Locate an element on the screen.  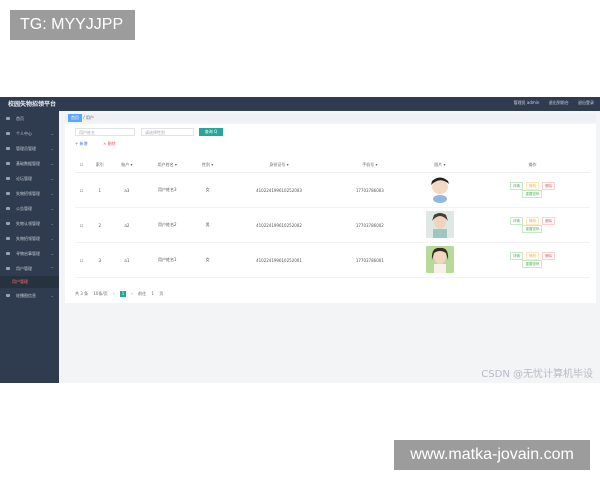
sidebar-item-admins: 管理员管理 ⌄ is located at coordinates (29, 148).